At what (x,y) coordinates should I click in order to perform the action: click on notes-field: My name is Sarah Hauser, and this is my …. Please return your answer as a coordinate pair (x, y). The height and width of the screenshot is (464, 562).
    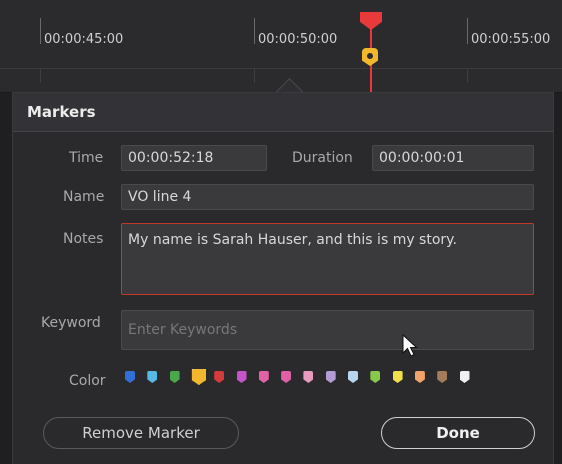
    Looking at the image, I should click on (327, 259).